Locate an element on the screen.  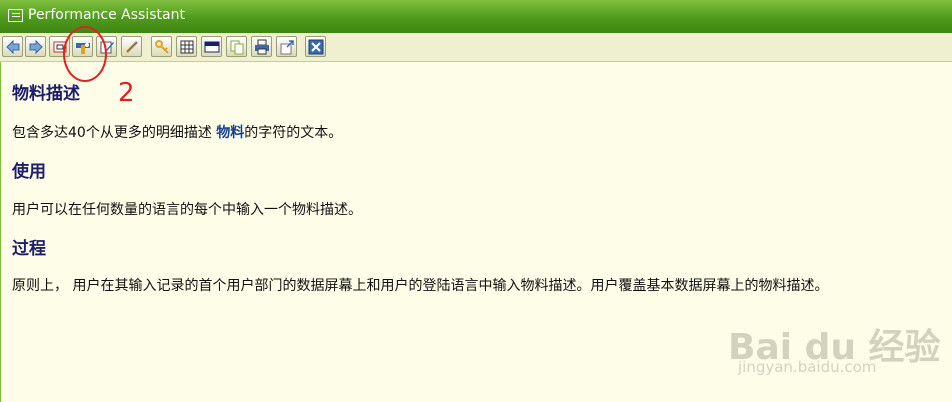
table-button is located at coordinates (186, 46).